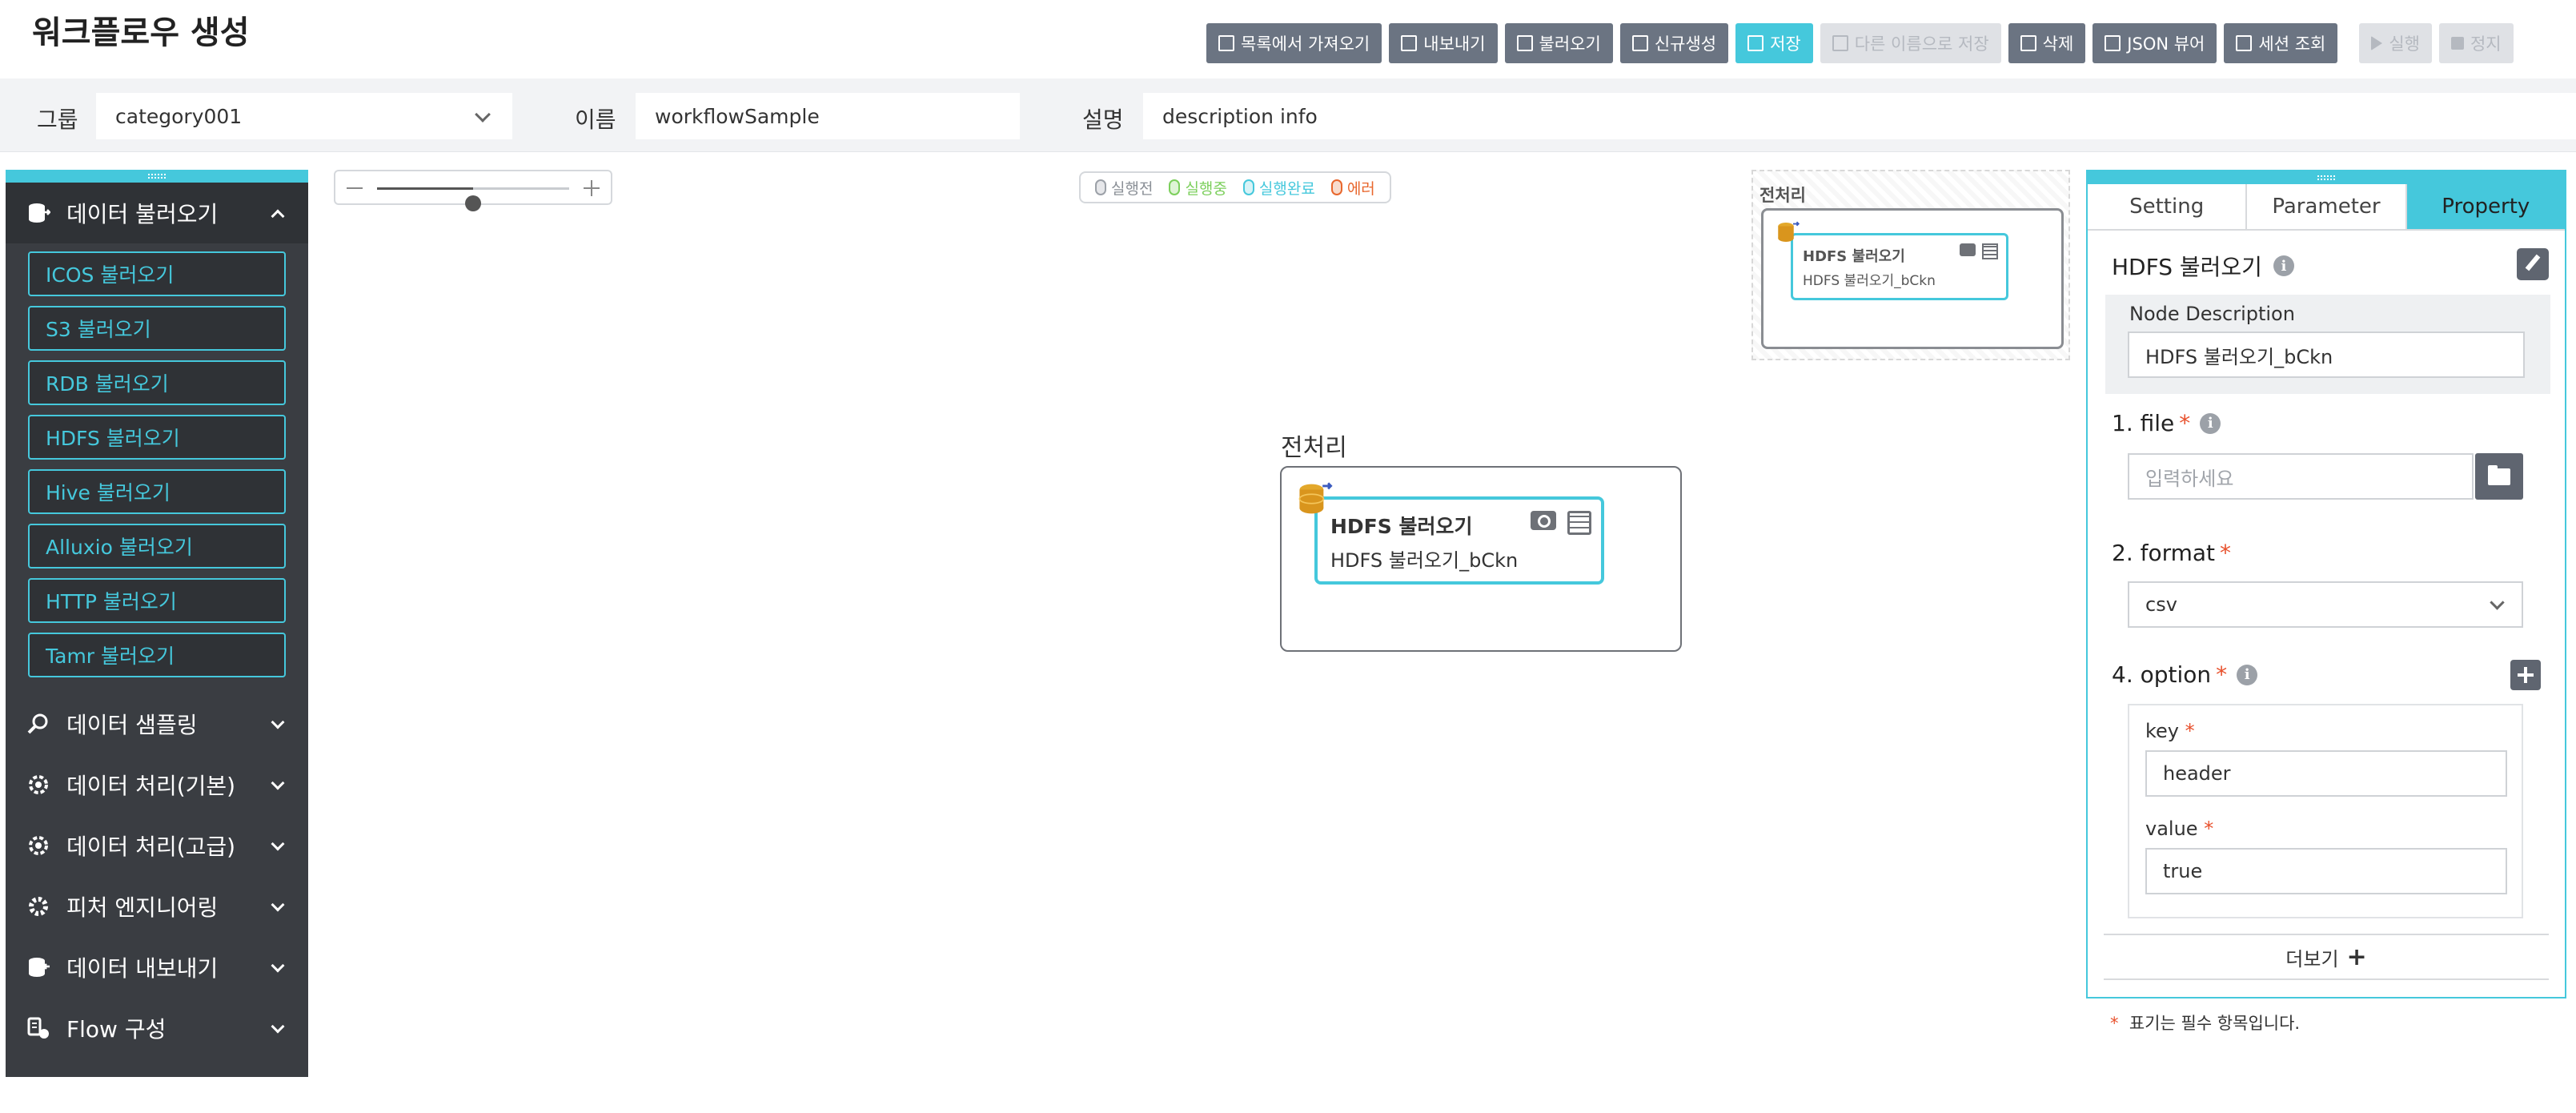  What do you see at coordinates (141, 32) in the screenshot?
I see `page-title: 워크플로우 생성` at bounding box center [141, 32].